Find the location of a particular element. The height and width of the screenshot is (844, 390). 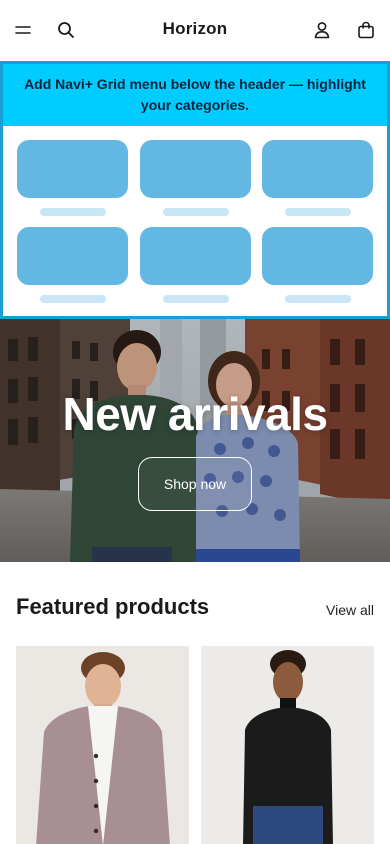

view-all-link: View all is located at coordinates (350, 610).